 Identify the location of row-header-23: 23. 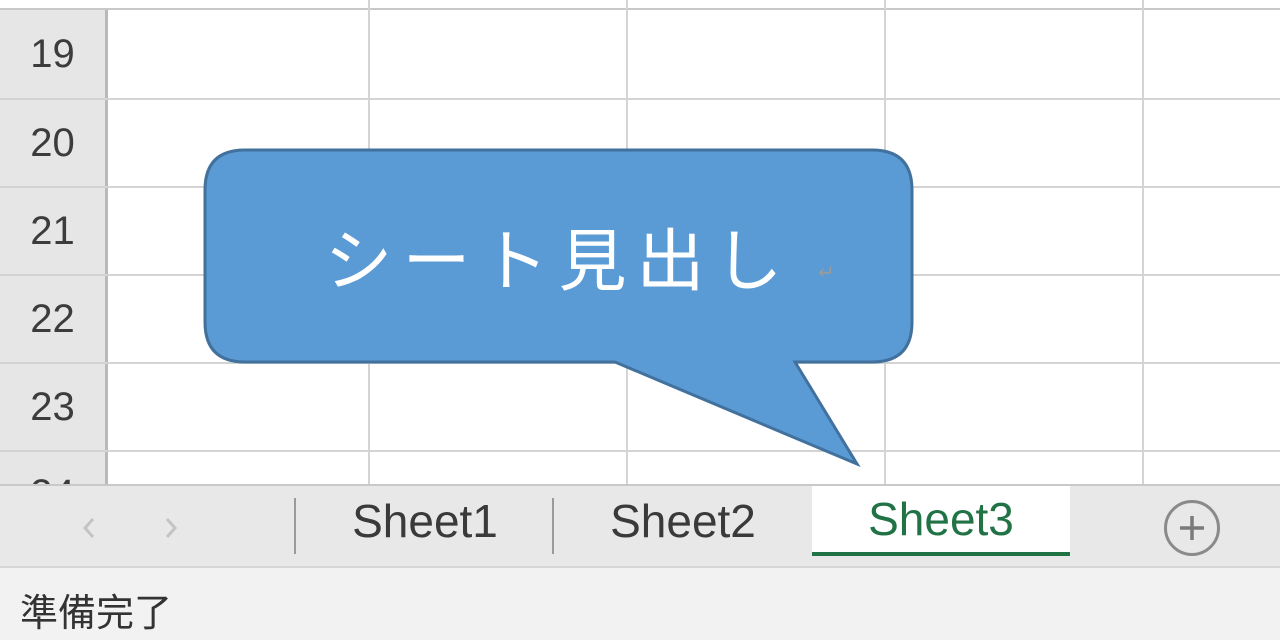
(54, 407).